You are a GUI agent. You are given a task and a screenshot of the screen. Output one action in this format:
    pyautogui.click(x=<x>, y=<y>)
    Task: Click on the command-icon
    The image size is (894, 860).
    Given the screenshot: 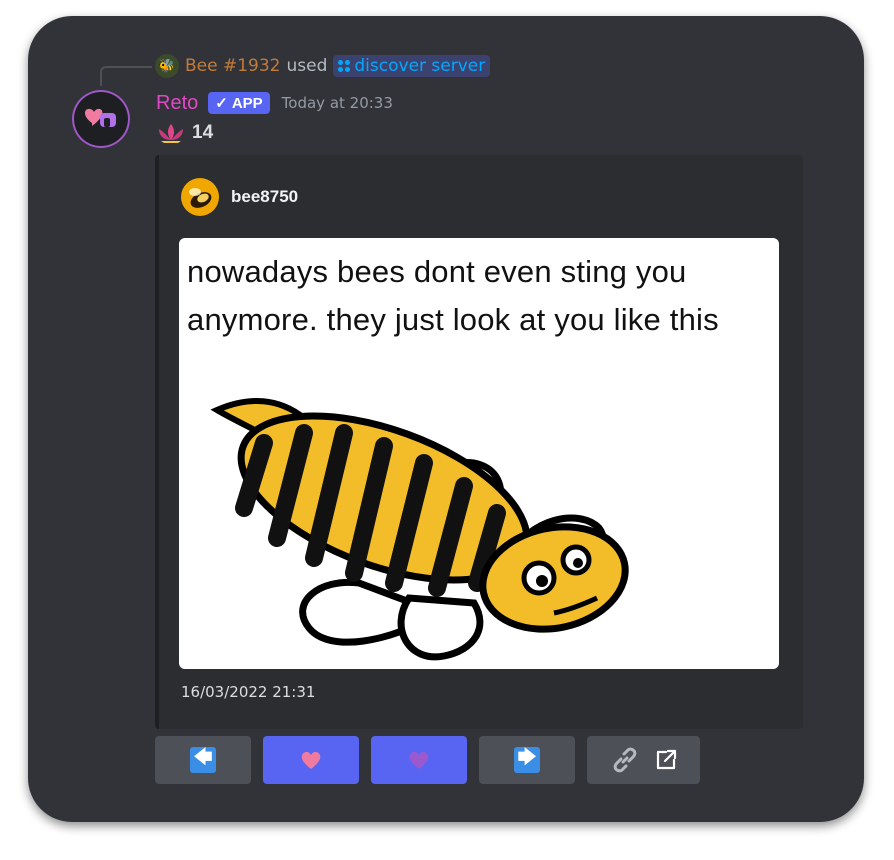 What is the action you would take?
    pyautogui.click(x=344, y=66)
    